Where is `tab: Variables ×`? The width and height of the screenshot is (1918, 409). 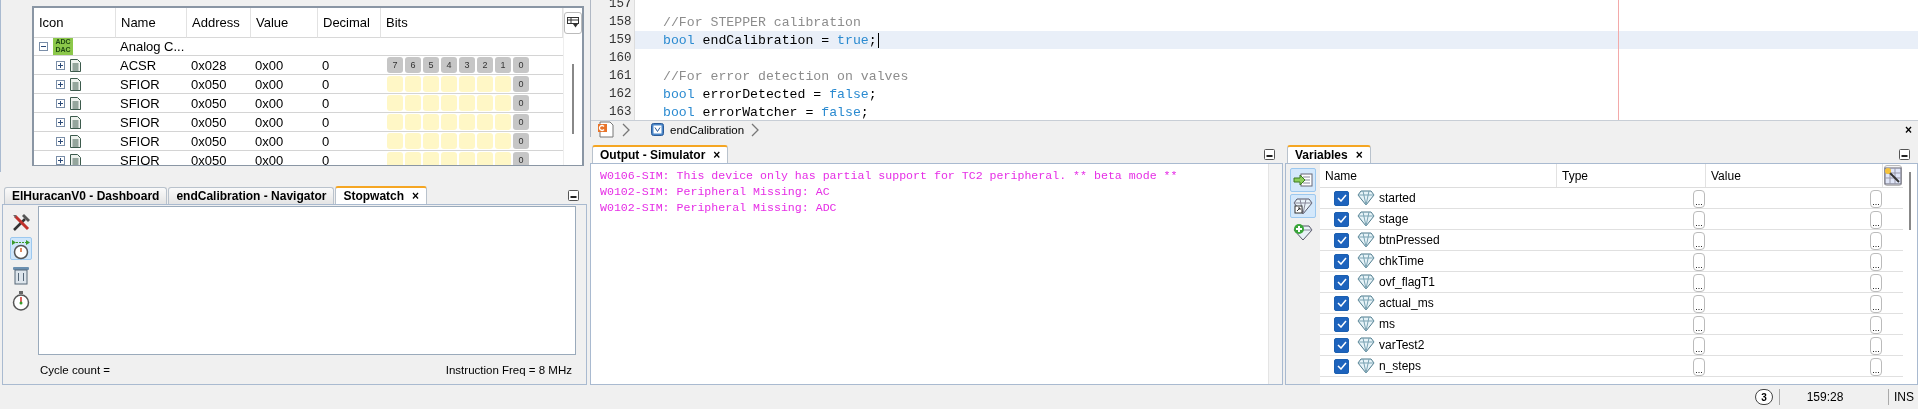 tab: Variables × is located at coordinates (1329, 154).